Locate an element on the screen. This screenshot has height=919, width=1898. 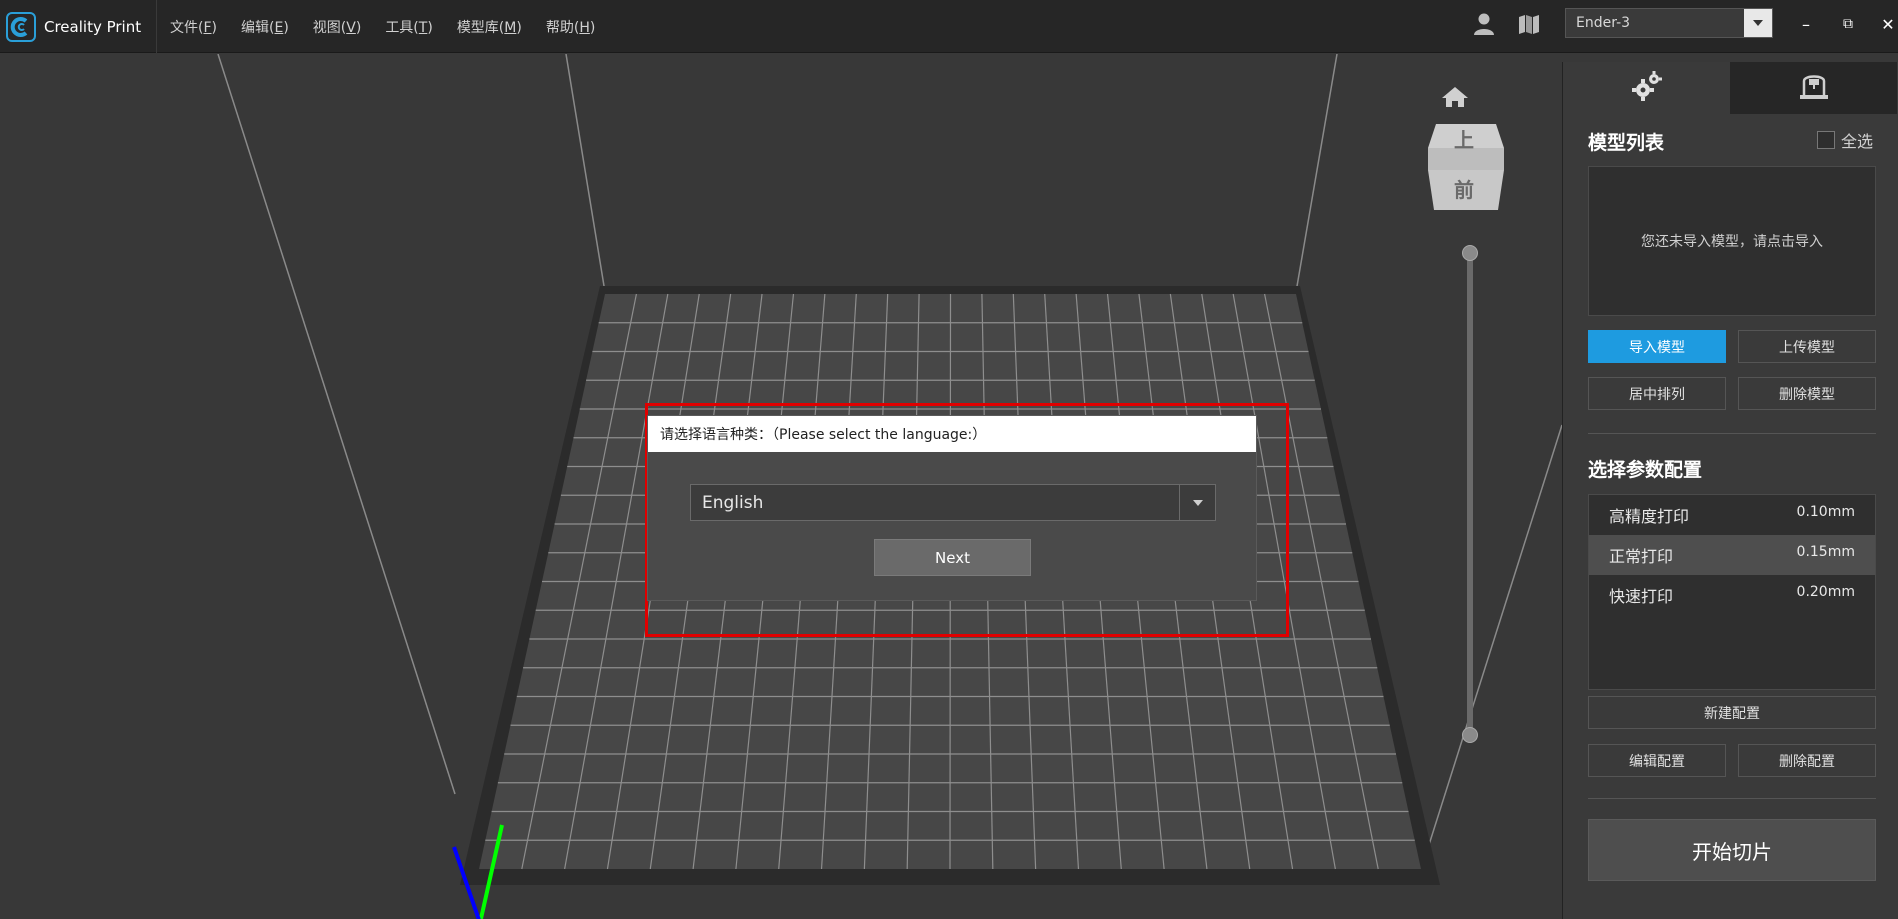
logo-area: Creality Print is located at coordinates (78, 26).